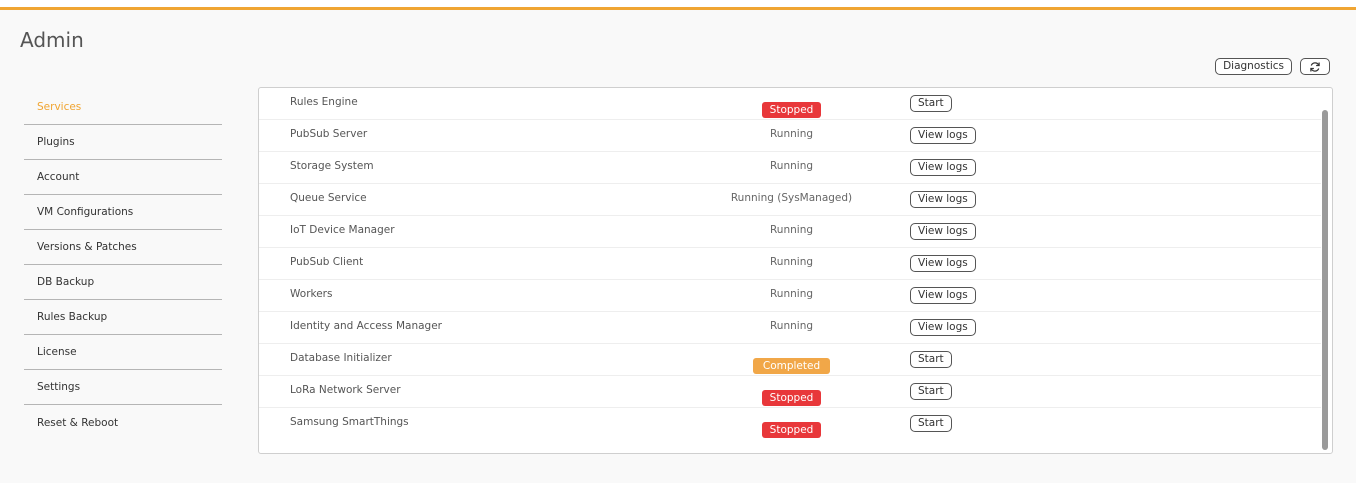  What do you see at coordinates (123, 352) in the screenshot?
I see `sidebar-item-license: License` at bounding box center [123, 352].